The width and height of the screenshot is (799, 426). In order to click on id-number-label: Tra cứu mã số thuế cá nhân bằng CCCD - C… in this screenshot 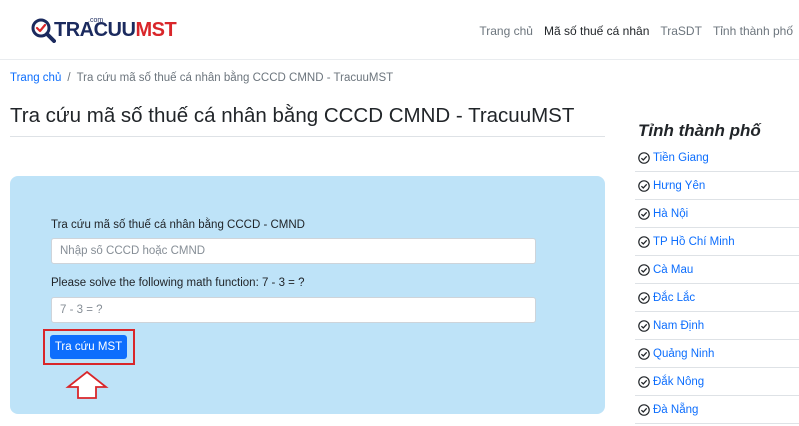, I will do `click(178, 225)`.